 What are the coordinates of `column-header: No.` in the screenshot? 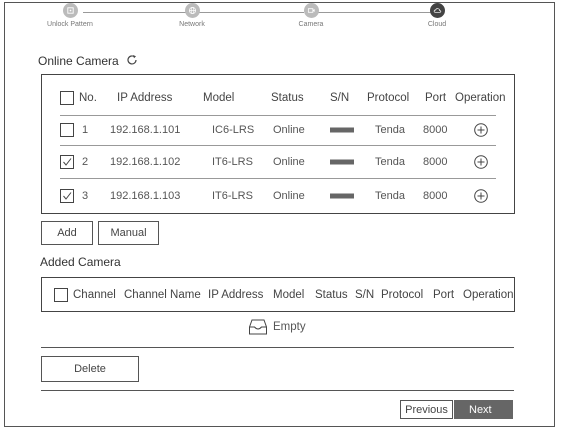 It's located at (88, 98).